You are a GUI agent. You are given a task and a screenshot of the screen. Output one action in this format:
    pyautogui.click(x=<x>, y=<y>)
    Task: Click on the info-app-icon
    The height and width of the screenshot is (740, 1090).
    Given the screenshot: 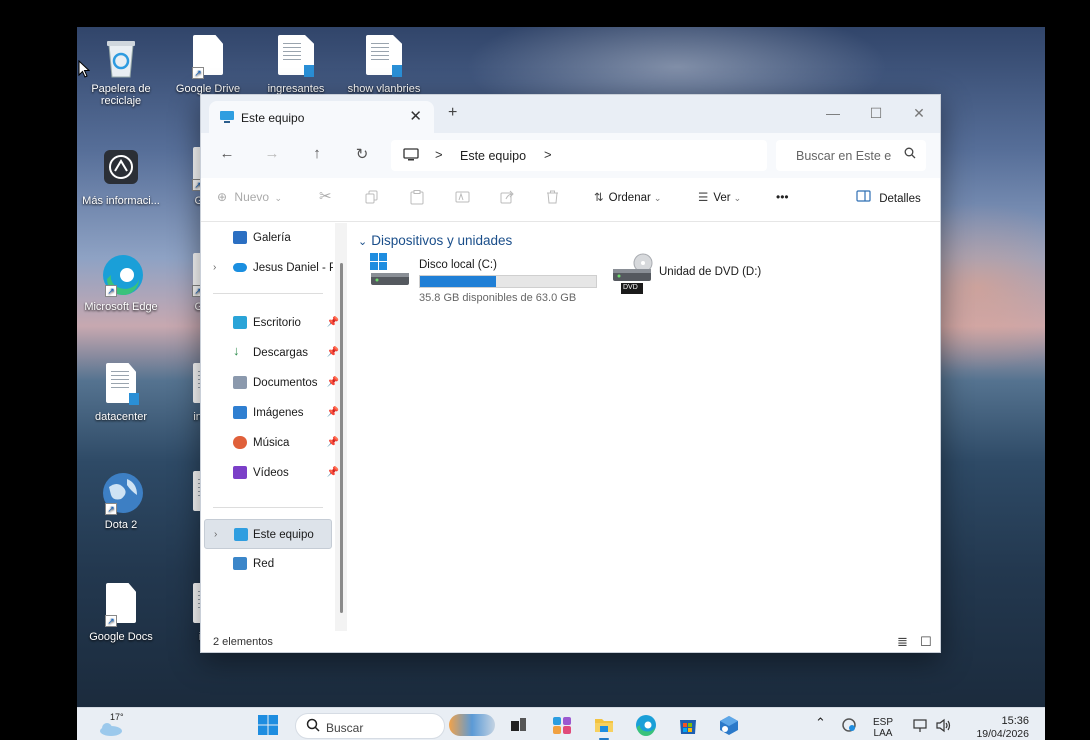 What is the action you would take?
    pyautogui.click(x=121, y=169)
    